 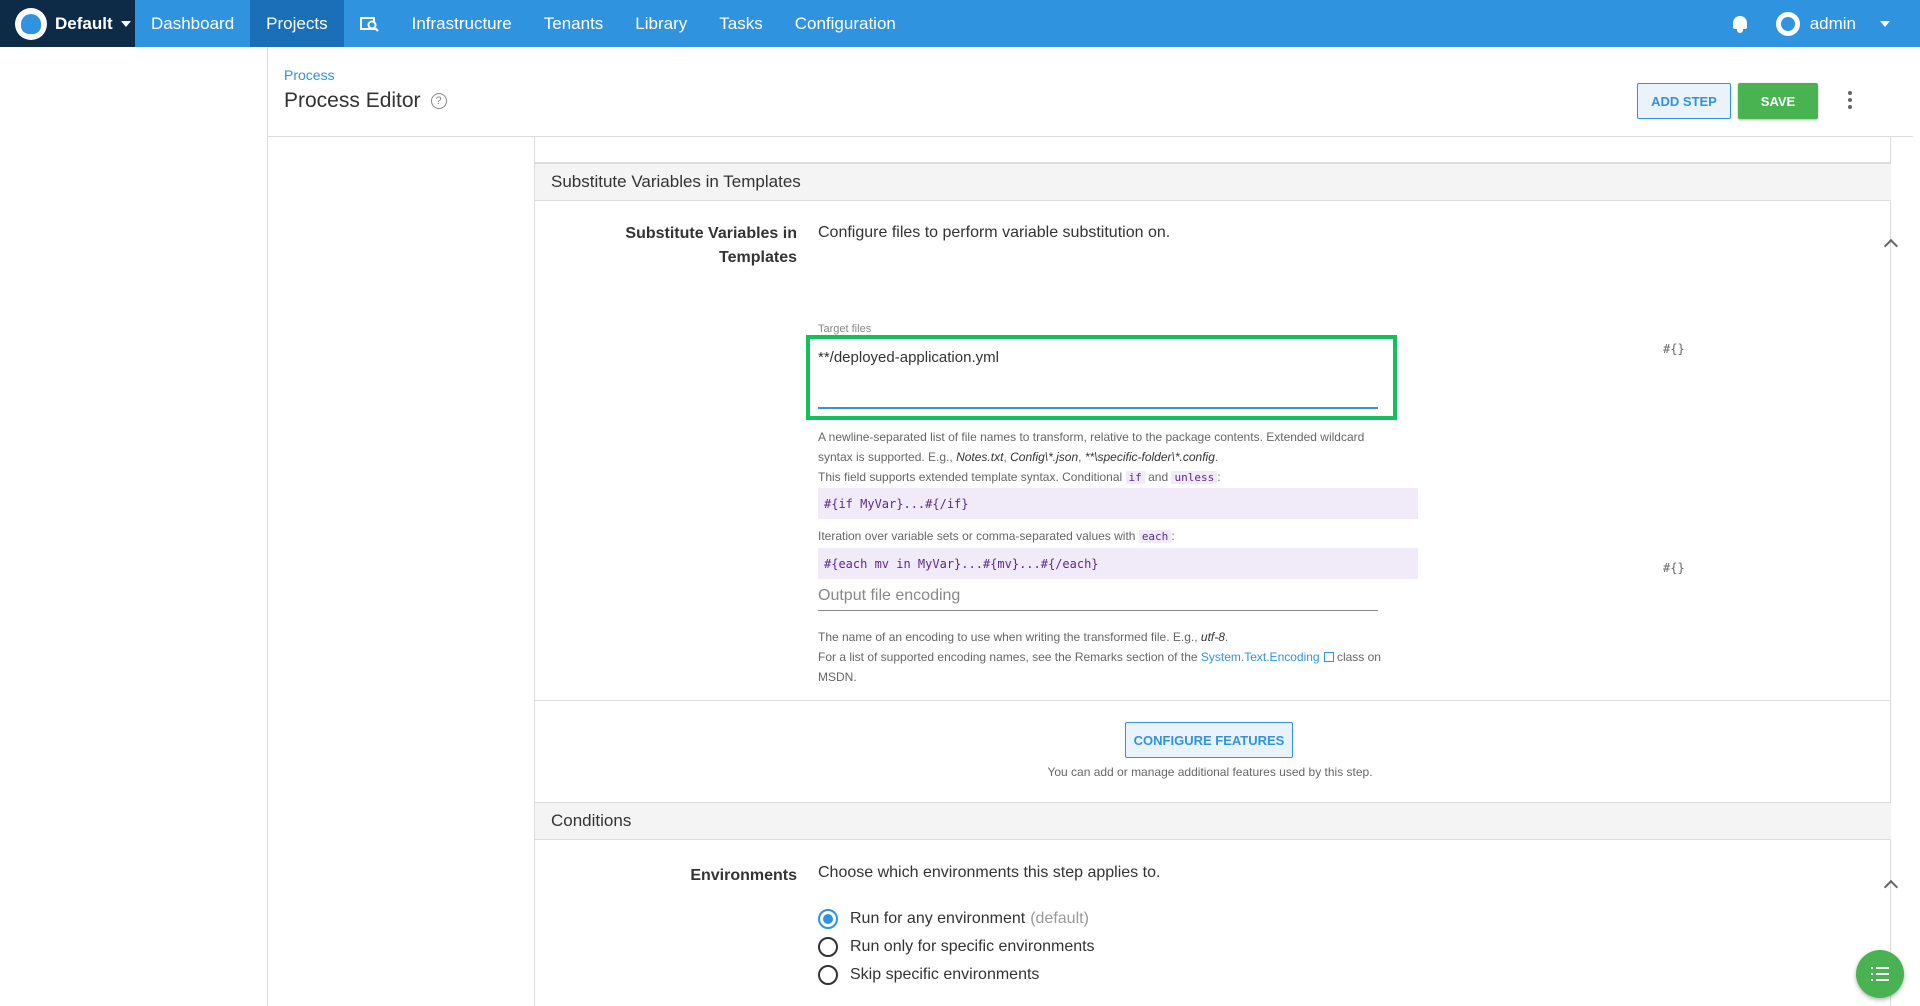 I want to click on space-switcher: Default, so click(x=67, y=23).